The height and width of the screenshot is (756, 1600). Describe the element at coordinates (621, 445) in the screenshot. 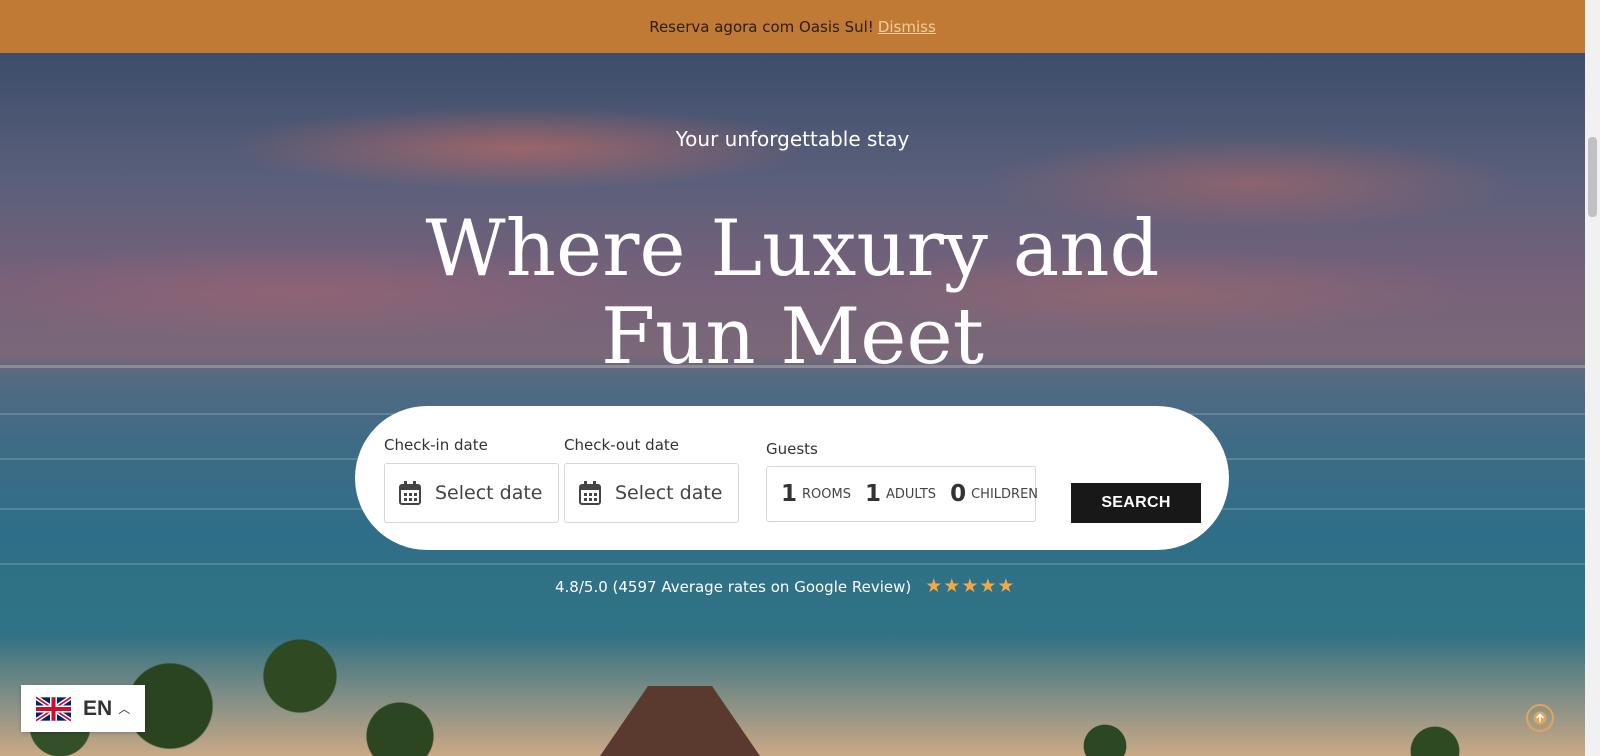

I see `checkout-label: Check-out date` at that location.